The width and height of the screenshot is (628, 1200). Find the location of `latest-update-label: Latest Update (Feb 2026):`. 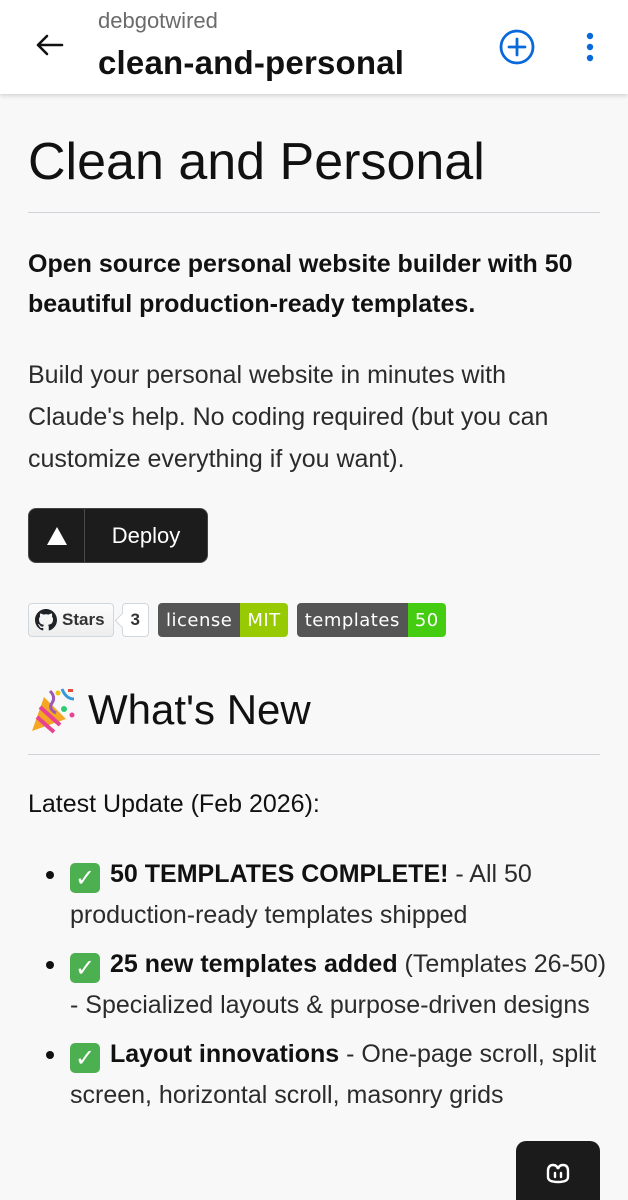

latest-update-label: Latest Update (Feb 2026): is located at coordinates (174, 804).